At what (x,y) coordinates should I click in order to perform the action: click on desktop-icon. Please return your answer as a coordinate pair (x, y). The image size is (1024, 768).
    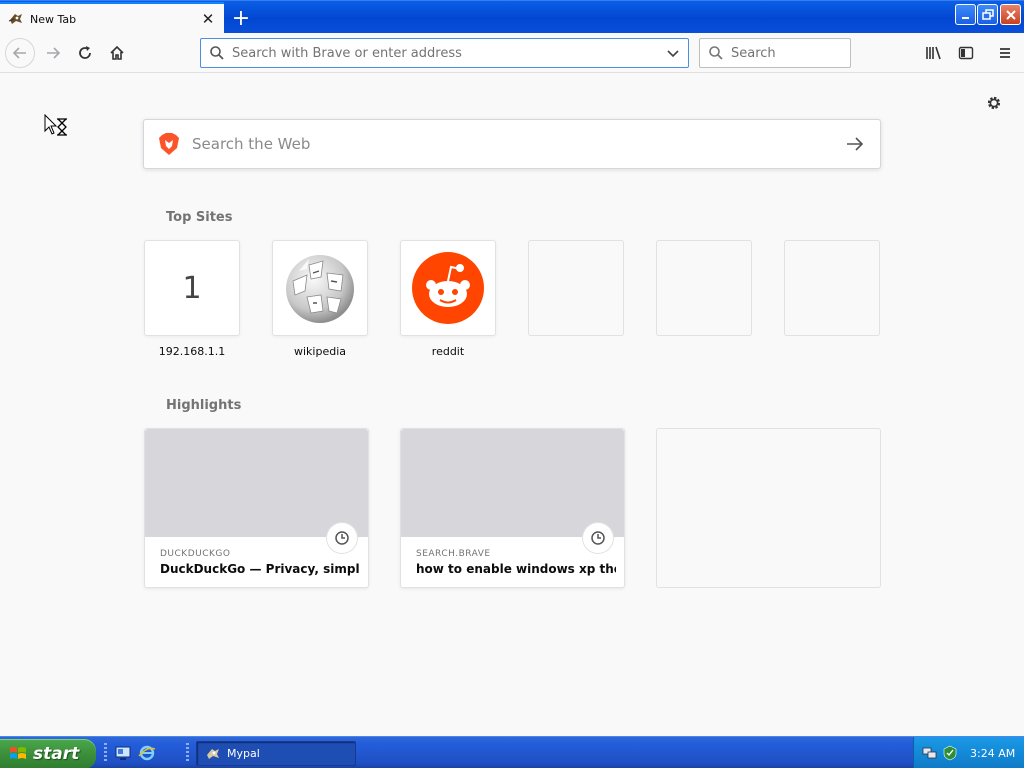
    Looking at the image, I should click on (123, 753).